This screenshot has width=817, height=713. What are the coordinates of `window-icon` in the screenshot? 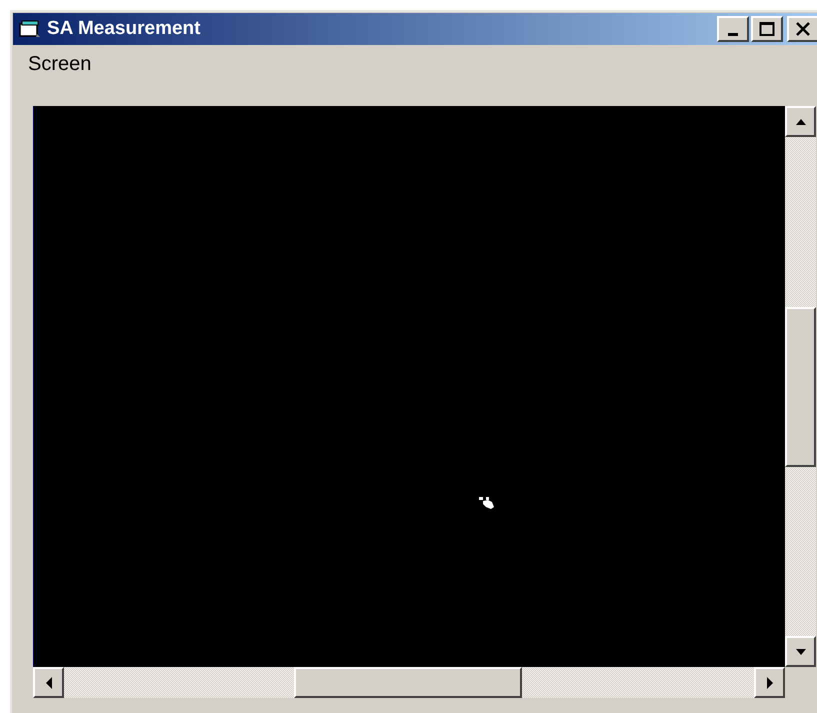 It's located at (30, 29).